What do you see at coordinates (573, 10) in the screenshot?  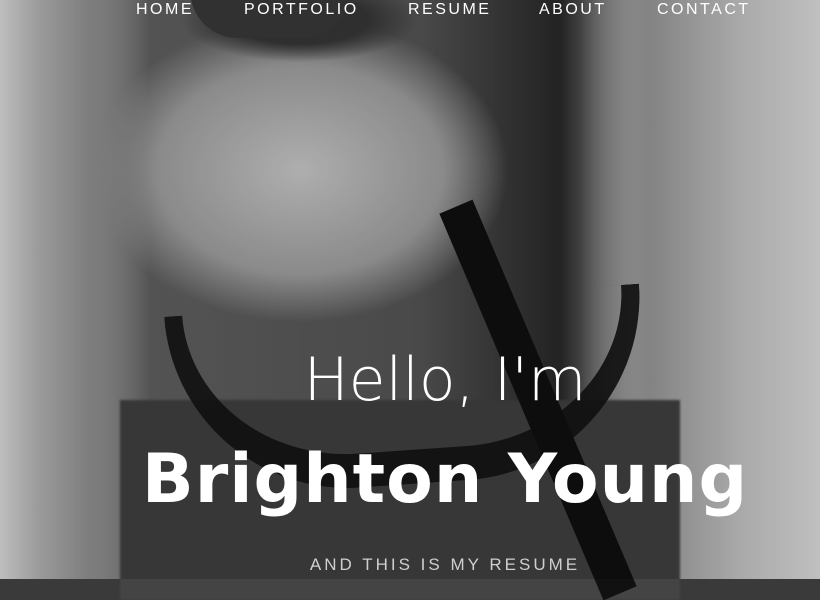 I see `nav-about-link: ABOUT` at bounding box center [573, 10].